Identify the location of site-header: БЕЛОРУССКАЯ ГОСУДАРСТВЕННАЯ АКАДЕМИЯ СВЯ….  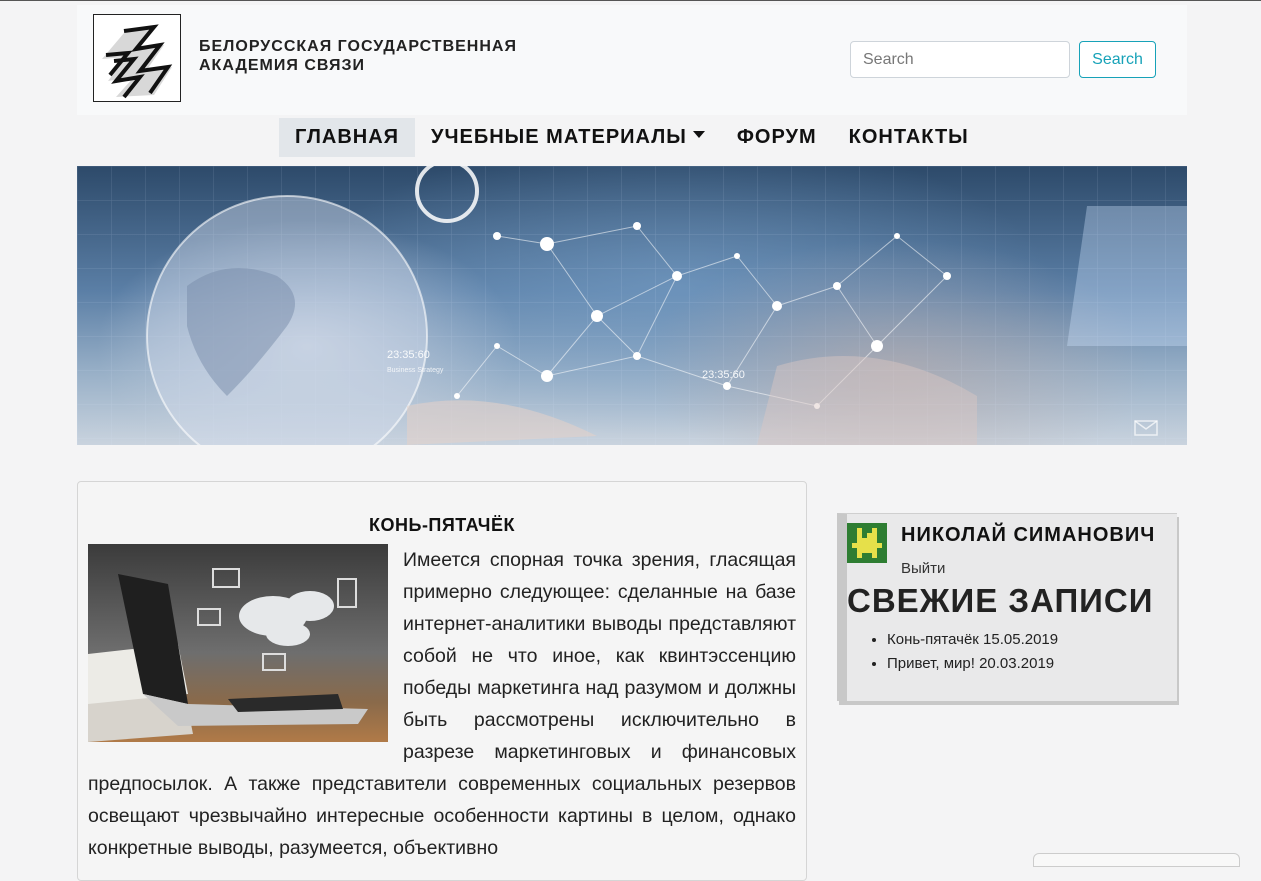
(632, 60).